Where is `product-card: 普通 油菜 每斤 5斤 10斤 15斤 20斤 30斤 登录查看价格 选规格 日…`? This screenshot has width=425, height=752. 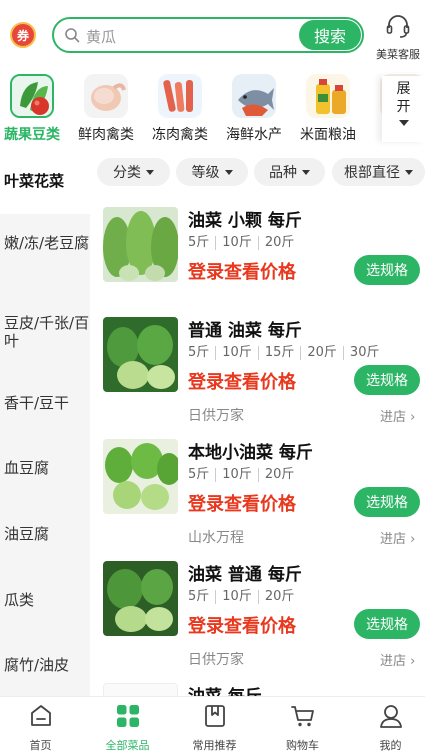
product-card: 普通 油菜 每斤 5斤 10斤 15斤 20斤 30斤 登录查看价格 选规格 日… is located at coordinates (257, 371).